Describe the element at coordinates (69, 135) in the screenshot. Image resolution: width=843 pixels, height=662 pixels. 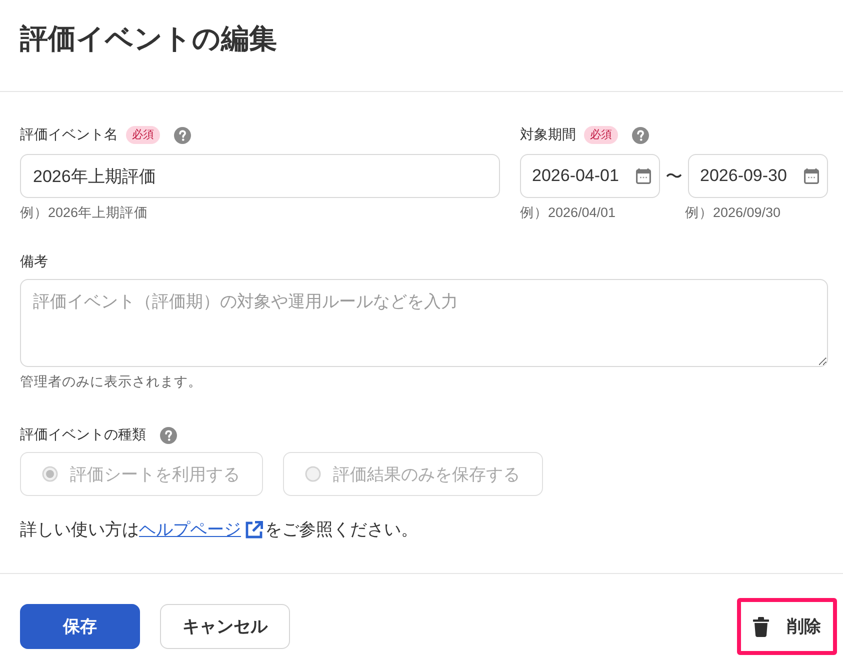
I see `field-label: 評価イベント名` at that location.